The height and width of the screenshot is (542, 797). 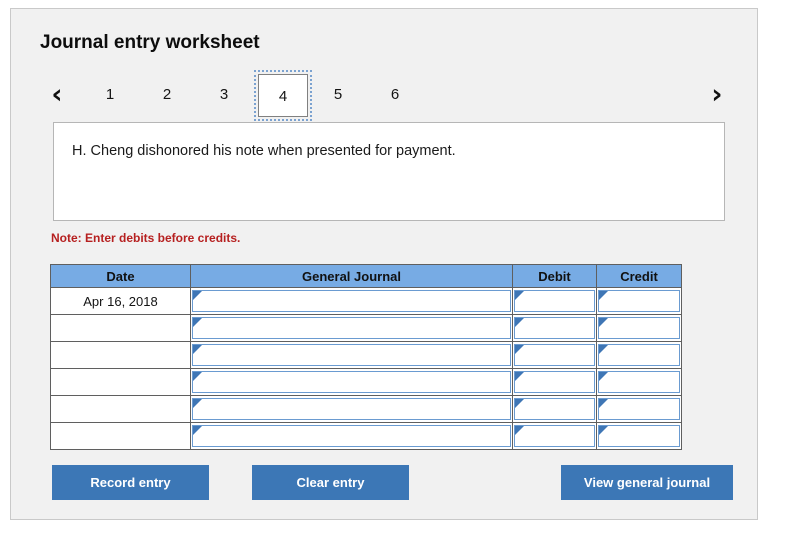 I want to click on worksheet-tab-5: 5, so click(x=338, y=95).